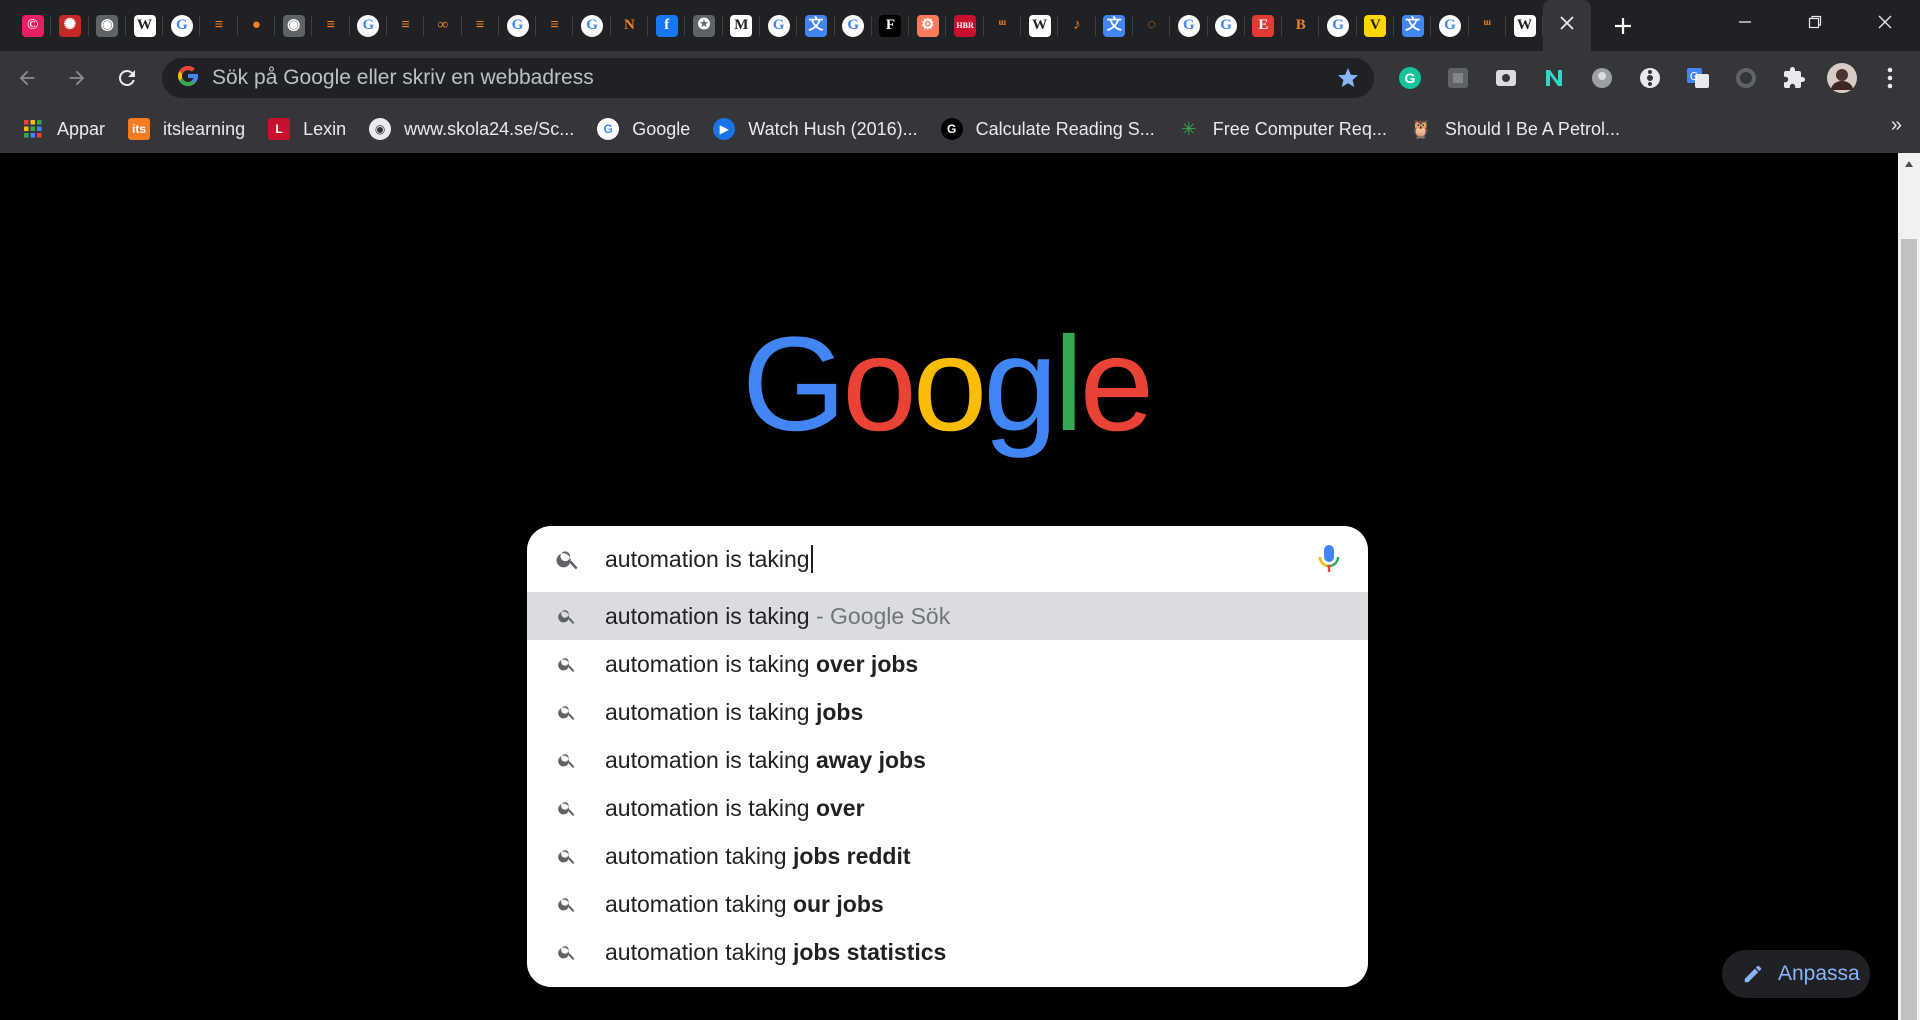 Image resolution: width=1920 pixels, height=1020 pixels. What do you see at coordinates (1264, 25) in the screenshot?
I see `tab: E` at bounding box center [1264, 25].